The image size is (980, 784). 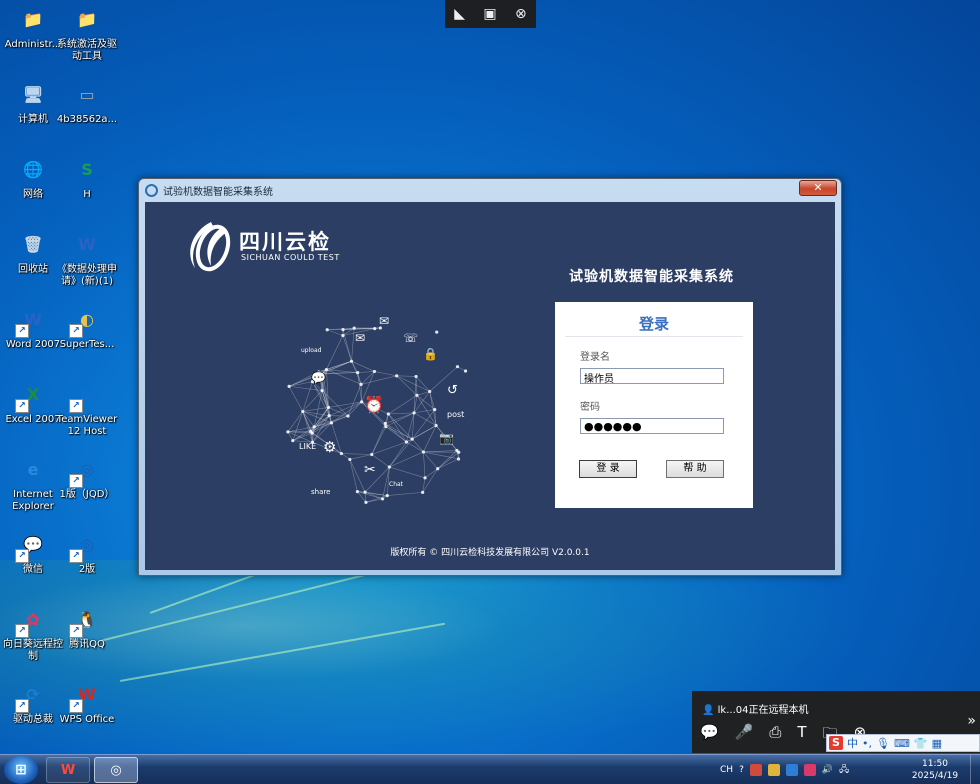 What do you see at coordinates (844, 770) in the screenshot?
I see `network-icon: 🖧` at bounding box center [844, 770].